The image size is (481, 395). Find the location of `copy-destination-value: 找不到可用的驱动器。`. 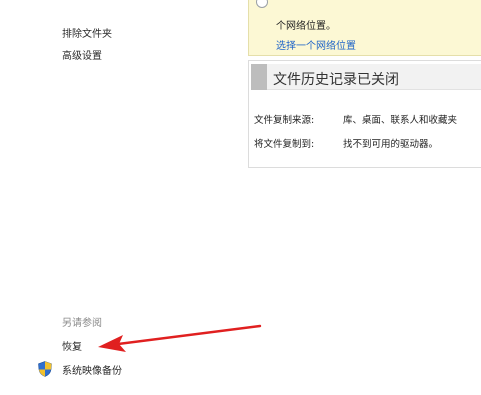

copy-destination-value: 找不到可用的驱动器。 is located at coordinates (391, 144).